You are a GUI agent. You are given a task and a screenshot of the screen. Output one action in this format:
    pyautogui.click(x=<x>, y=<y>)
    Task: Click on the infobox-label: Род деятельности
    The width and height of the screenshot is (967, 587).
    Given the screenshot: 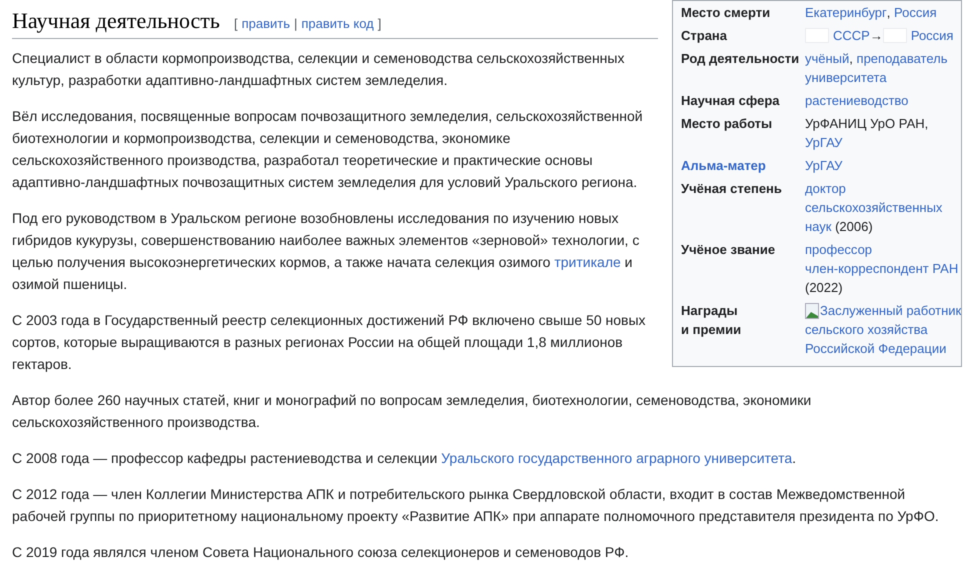 What is the action you would take?
    pyautogui.click(x=740, y=59)
    